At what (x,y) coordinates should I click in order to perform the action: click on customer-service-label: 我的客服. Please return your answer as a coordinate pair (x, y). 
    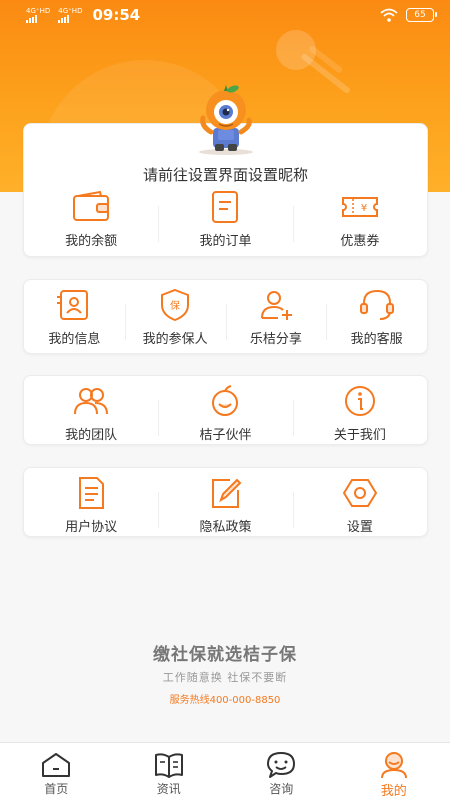
    Looking at the image, I should click on (376, 339).